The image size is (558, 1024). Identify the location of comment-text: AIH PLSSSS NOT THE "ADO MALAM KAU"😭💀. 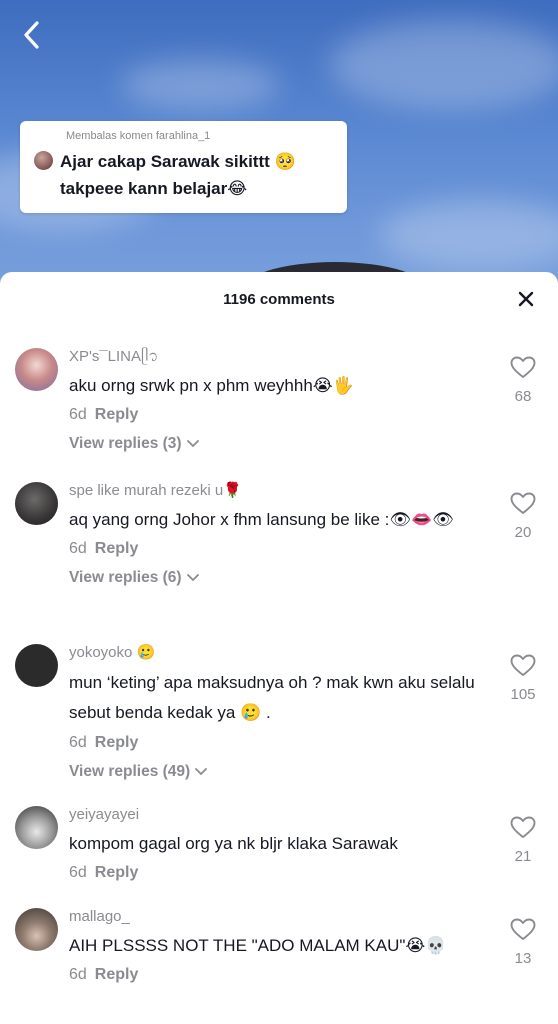
(258, 945).